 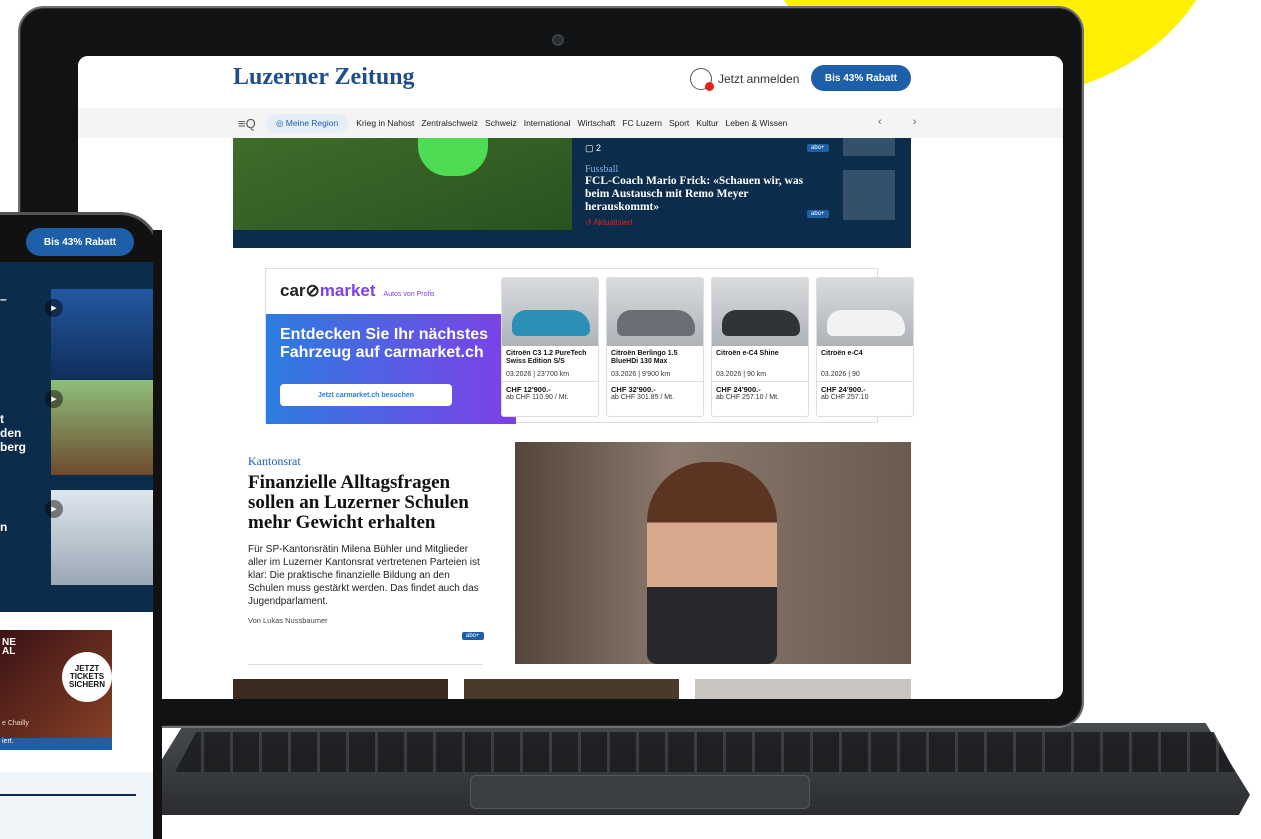 What do you see at coordinates (707, 123) in the screenshot?
I see `nav-item-kultur: Kultur` at bounding box center [707, 123].